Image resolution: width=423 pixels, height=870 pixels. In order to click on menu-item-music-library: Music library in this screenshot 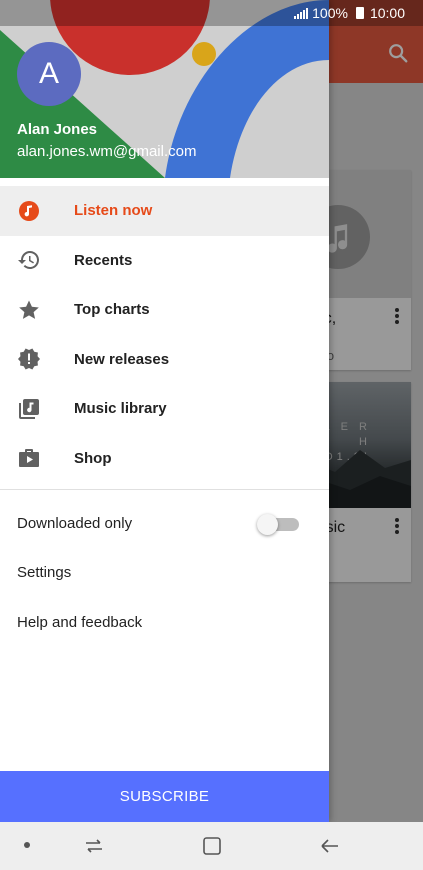, I will do `click(164, 409)`.